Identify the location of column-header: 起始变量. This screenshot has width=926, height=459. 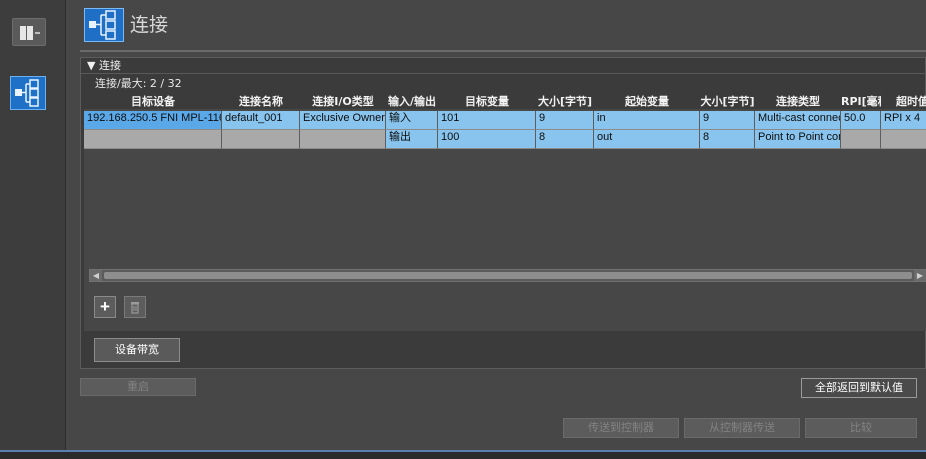
(647, 102).